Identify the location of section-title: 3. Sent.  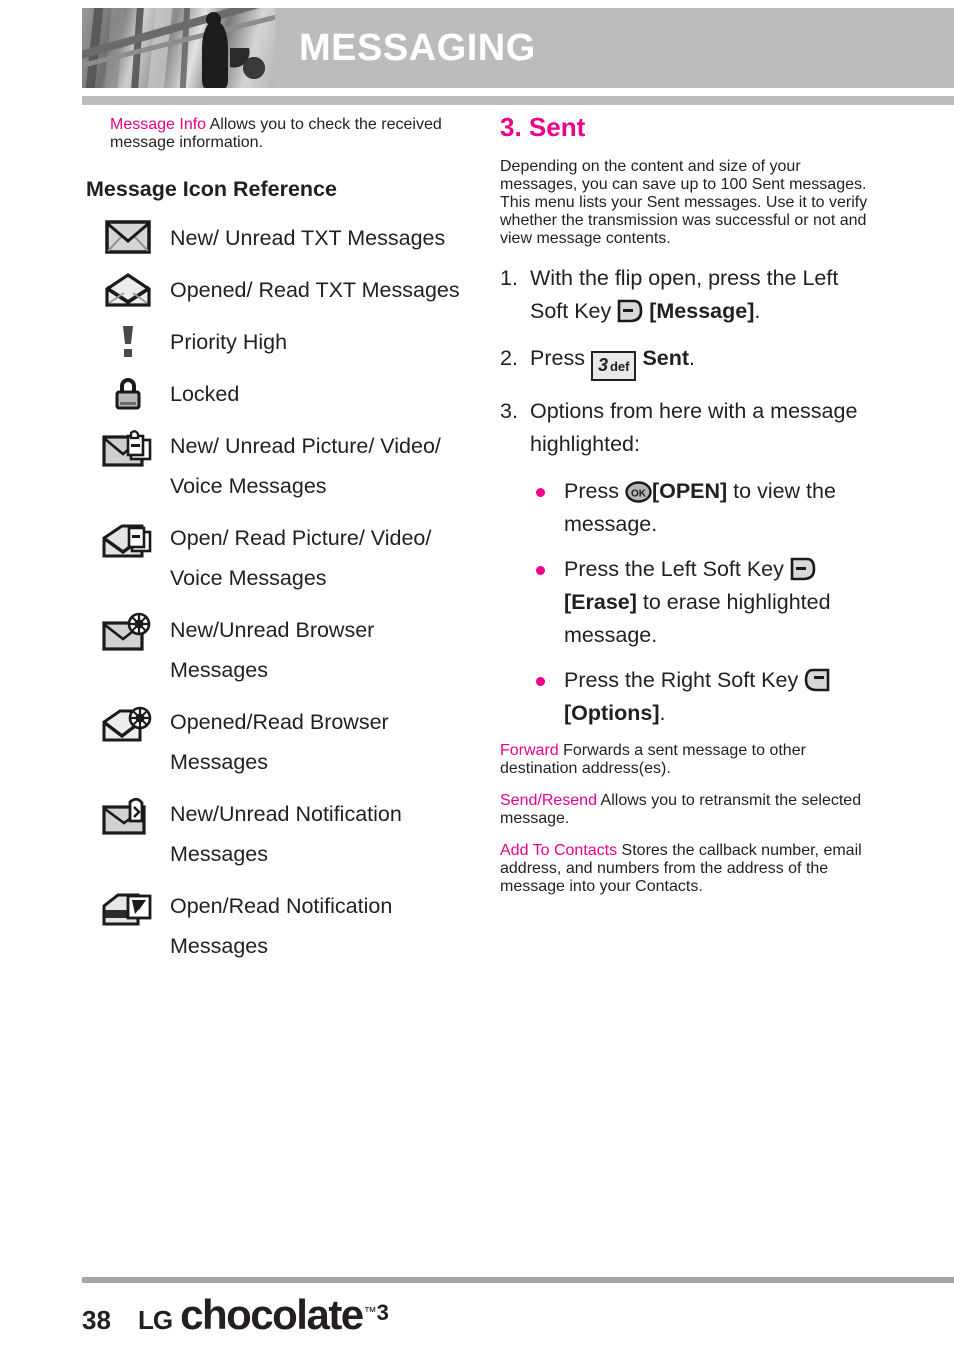
(543, 127).